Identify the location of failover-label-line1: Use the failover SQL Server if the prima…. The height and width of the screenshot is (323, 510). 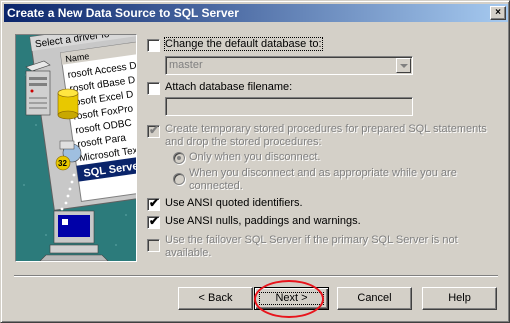
(311, 240).